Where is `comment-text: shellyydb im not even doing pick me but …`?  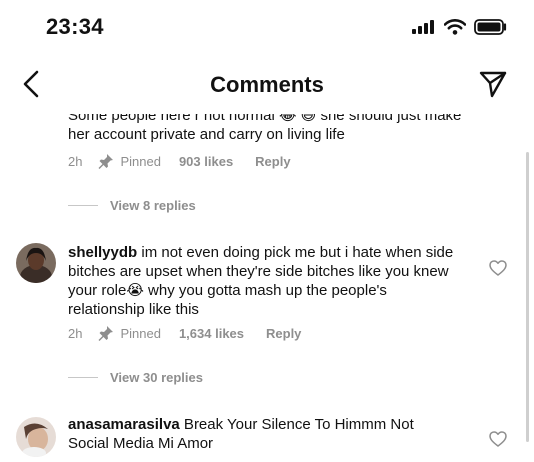 comment-text: shellyydb im not even doing pick me but … is located at coordinates (263, 281).